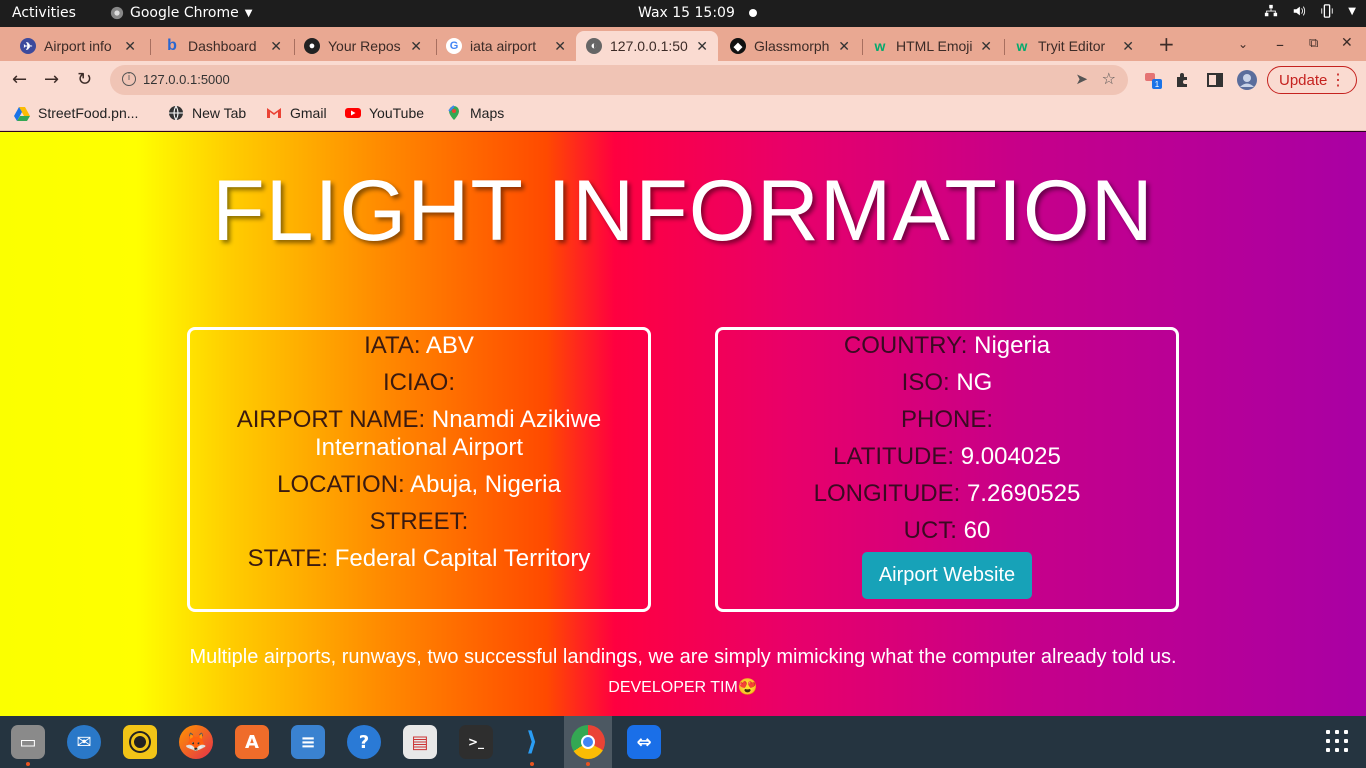 This screenshot has height=768, width=1366. What do you see at coordinates (1153, 80) in the screenshot?
I see `extension-badge-icon: 1` at bounding box center [1153, 80].